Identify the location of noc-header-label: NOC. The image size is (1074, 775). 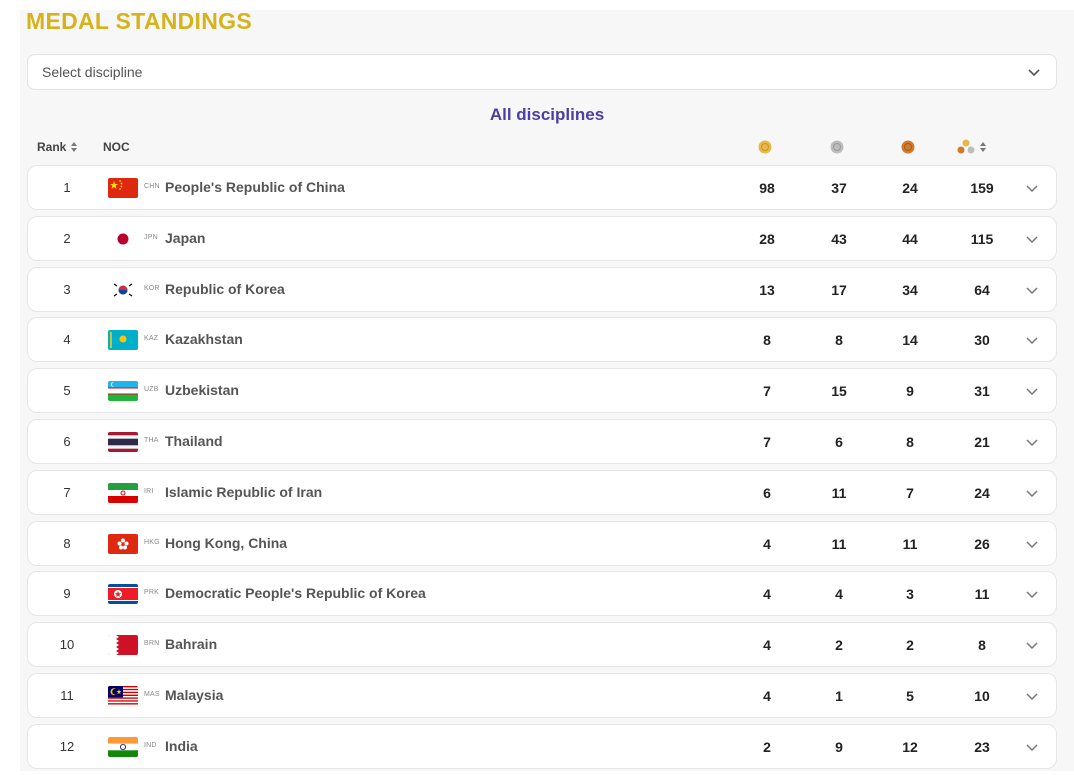
(116, 147).